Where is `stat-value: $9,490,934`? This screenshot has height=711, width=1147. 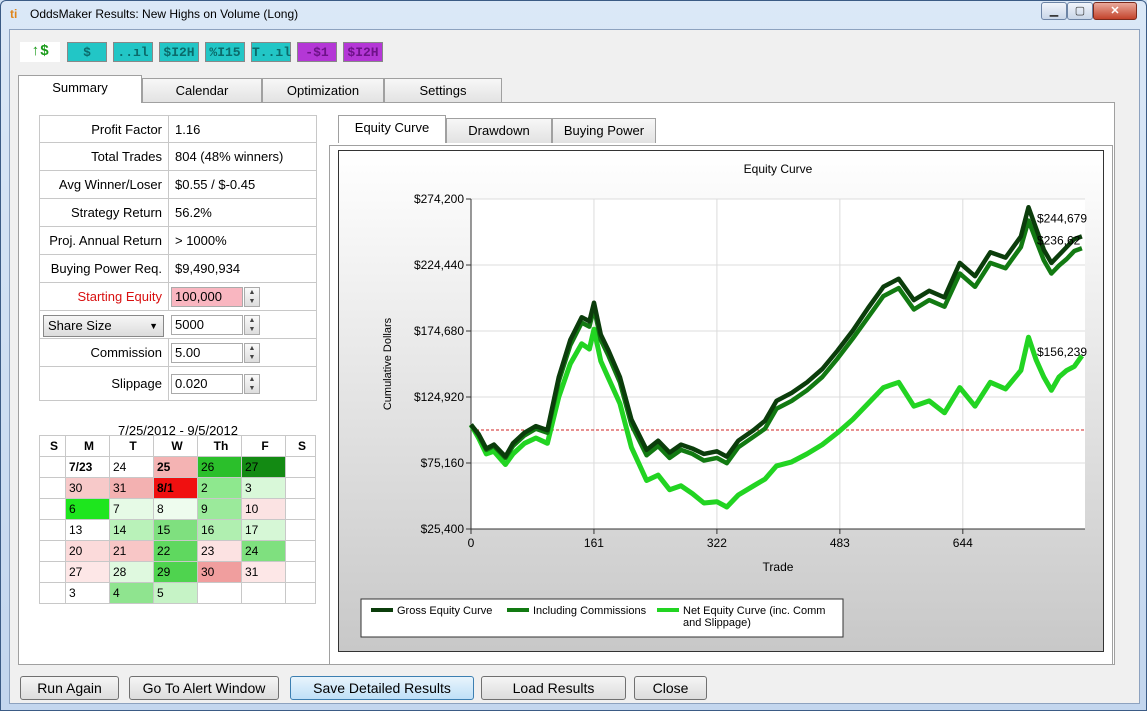
stat-value: $9,490,934 is located at coordinates (208, 268).